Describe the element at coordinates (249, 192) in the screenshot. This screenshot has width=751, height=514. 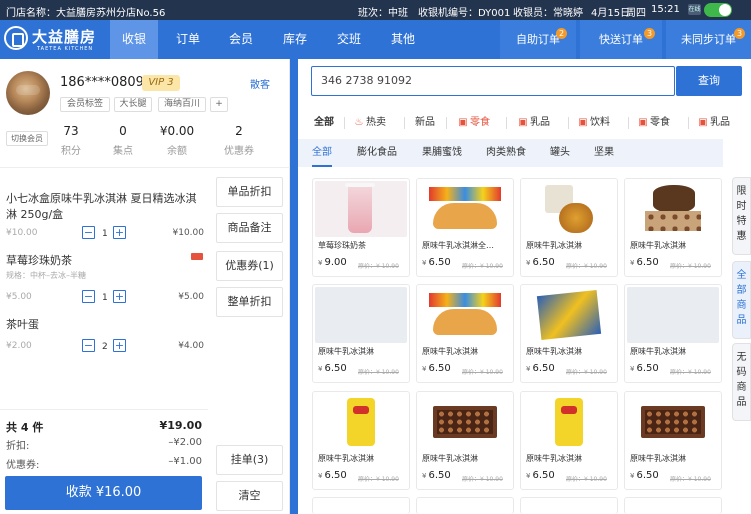
I see `item-discount-button: 单品折扣` at that location.